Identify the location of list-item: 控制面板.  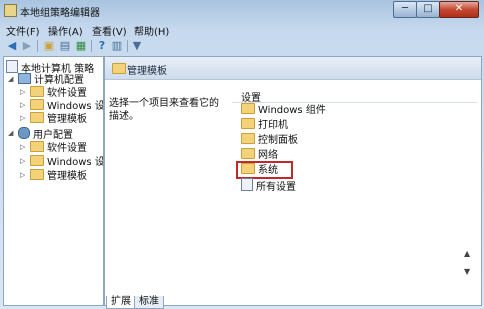
(269, 140).